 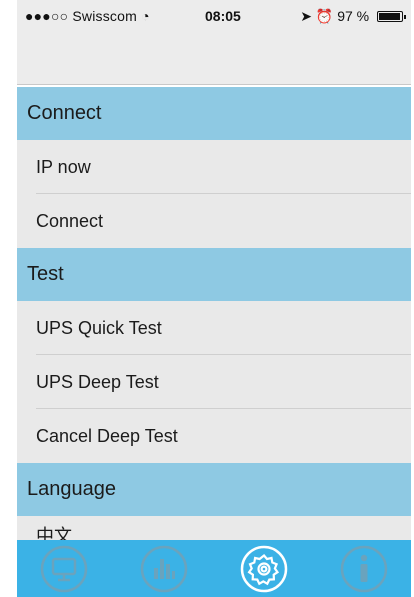 I want to click on status-right: ➤ ⏰ 97 %, so click(x=353, y=16).